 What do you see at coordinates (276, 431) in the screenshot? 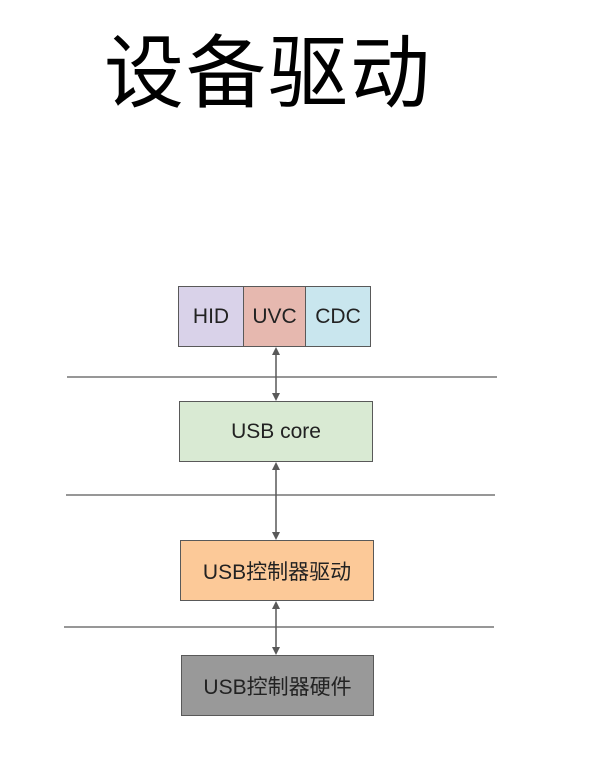
I see `usb-core-box: USB core` at bounding box center [276, 431].